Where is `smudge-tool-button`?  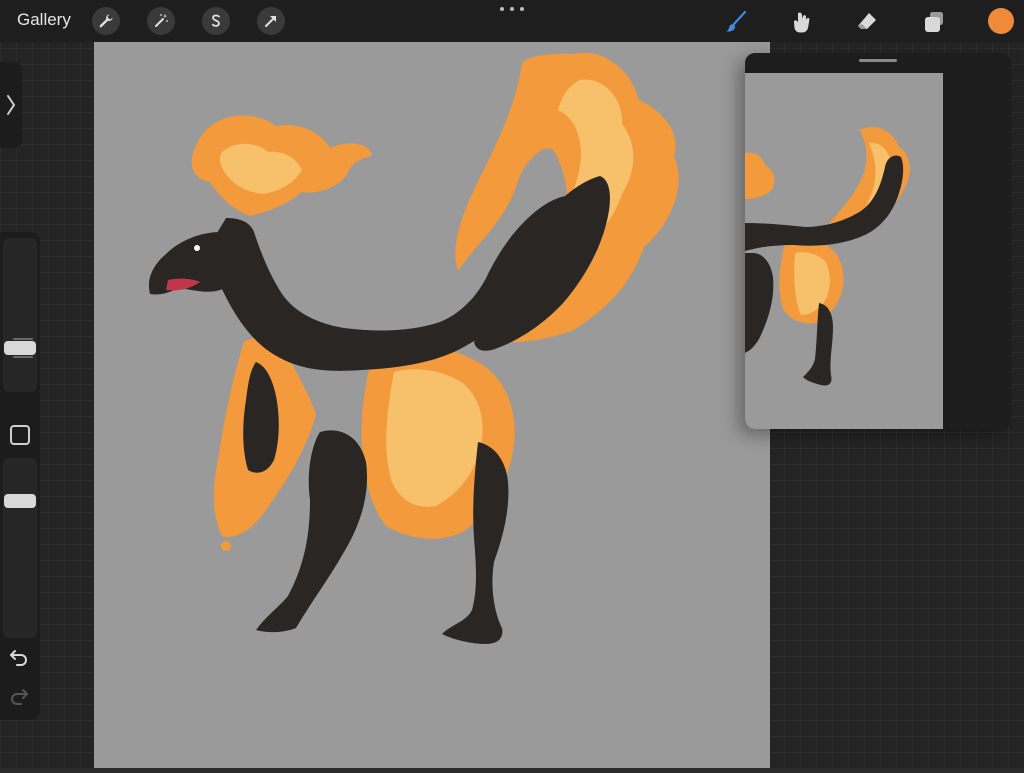
smudge-tool-button is located at coordinates (801, 22).